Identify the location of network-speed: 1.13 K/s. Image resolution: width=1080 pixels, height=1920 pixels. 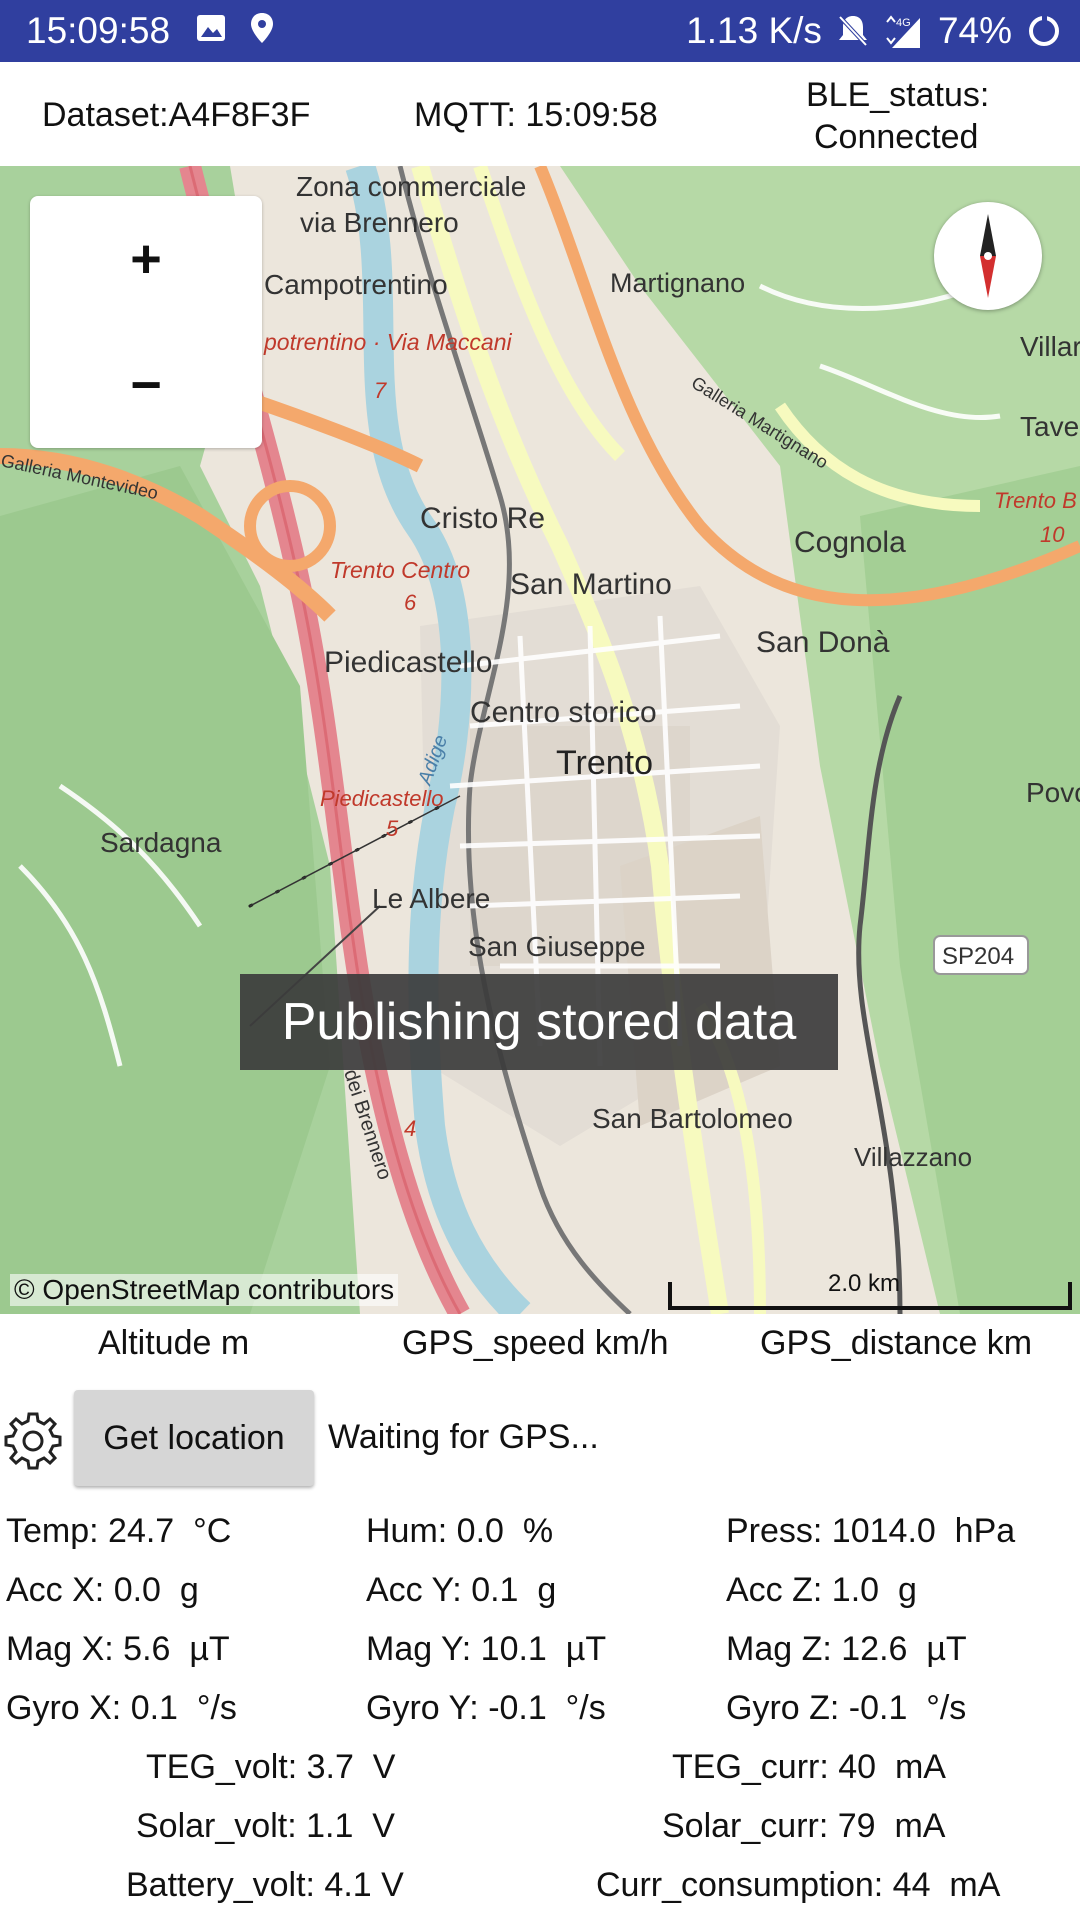
(754, 30).